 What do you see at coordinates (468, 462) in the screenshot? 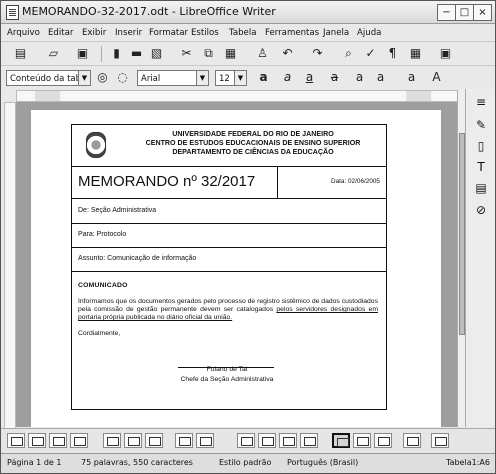
I see `table-cell-status: Tabela1:A6` at bounding box center [468, 462].